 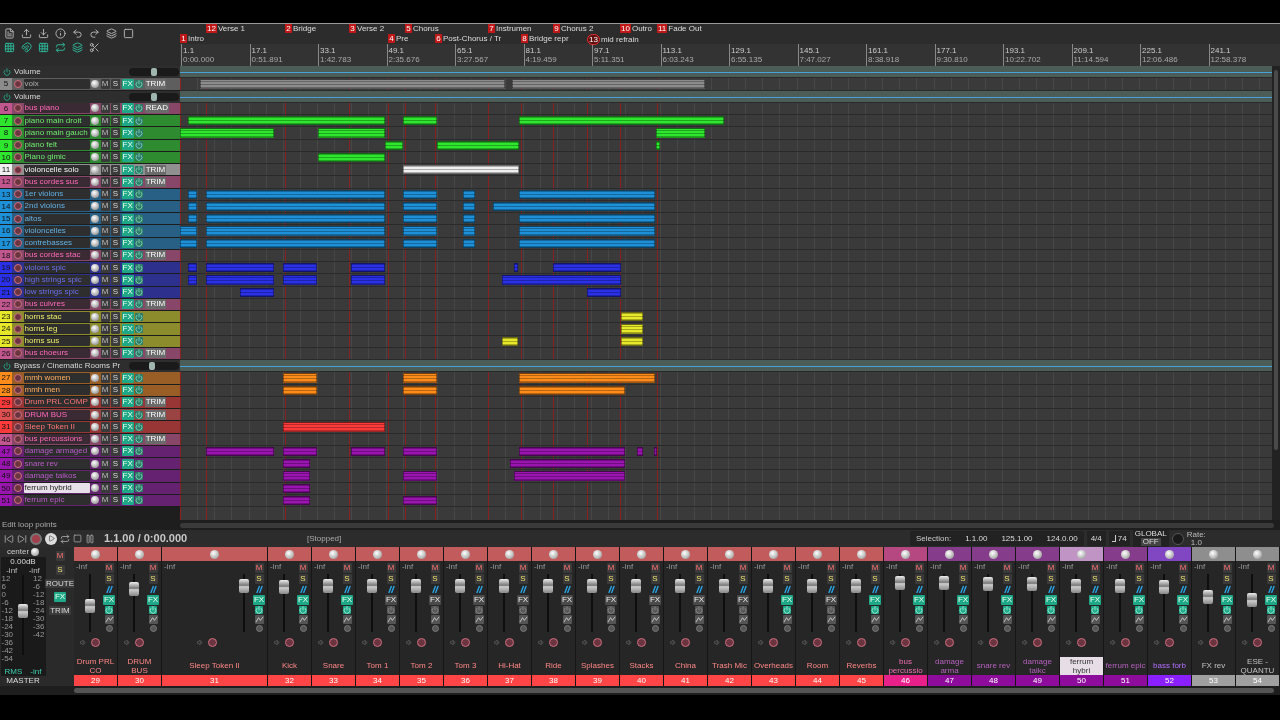 I want to click on track-name: altos, so click(x=56, y=218).